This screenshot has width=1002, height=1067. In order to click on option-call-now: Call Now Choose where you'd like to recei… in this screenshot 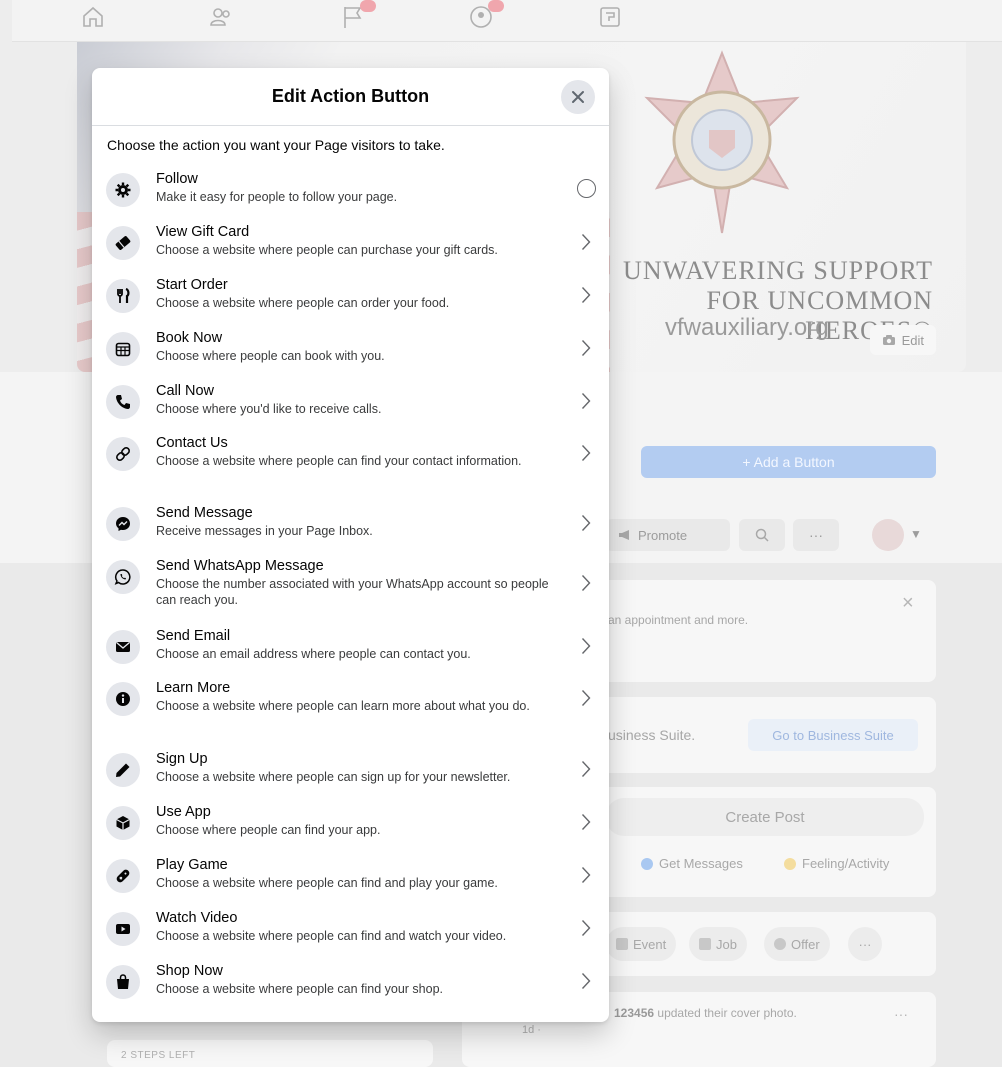, I will do `click(353, 400)`.